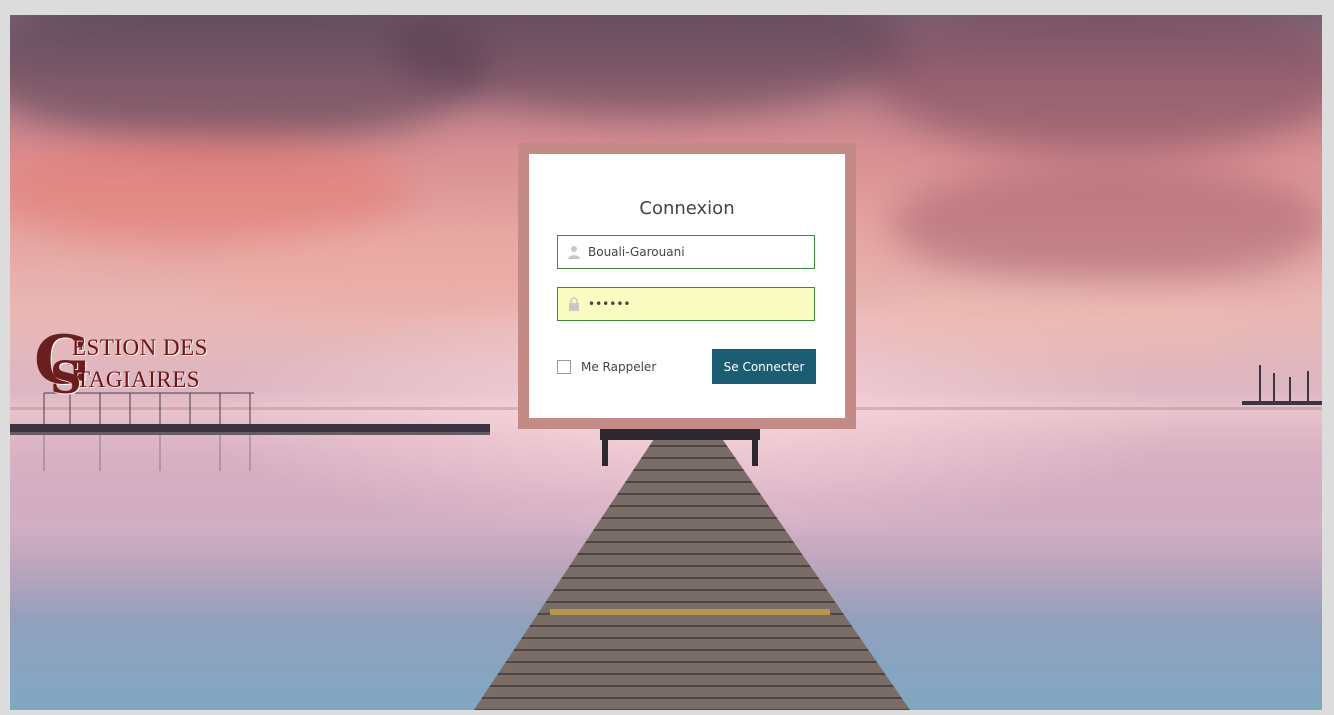 This screenshot has width=1334, height=715. I want to click on logo-line-1: ESTION DES, so click(140, 347).